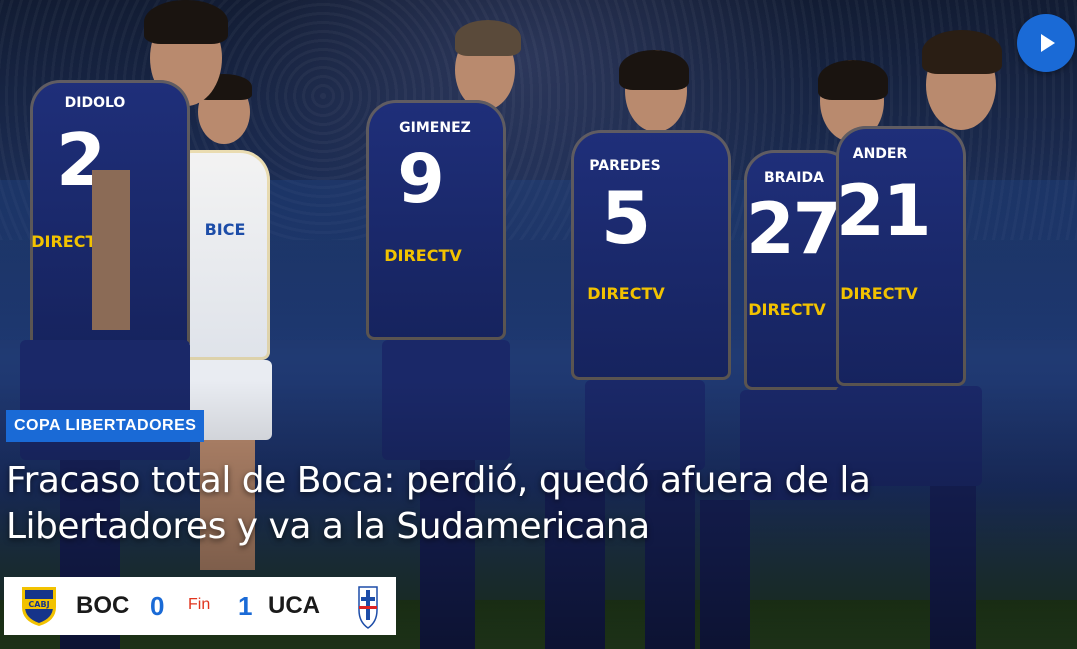 Image resolution: width=1077 pixels, height=649 pixels. I want to click on jersey-name: GIMENEZ, so click(435, 128).